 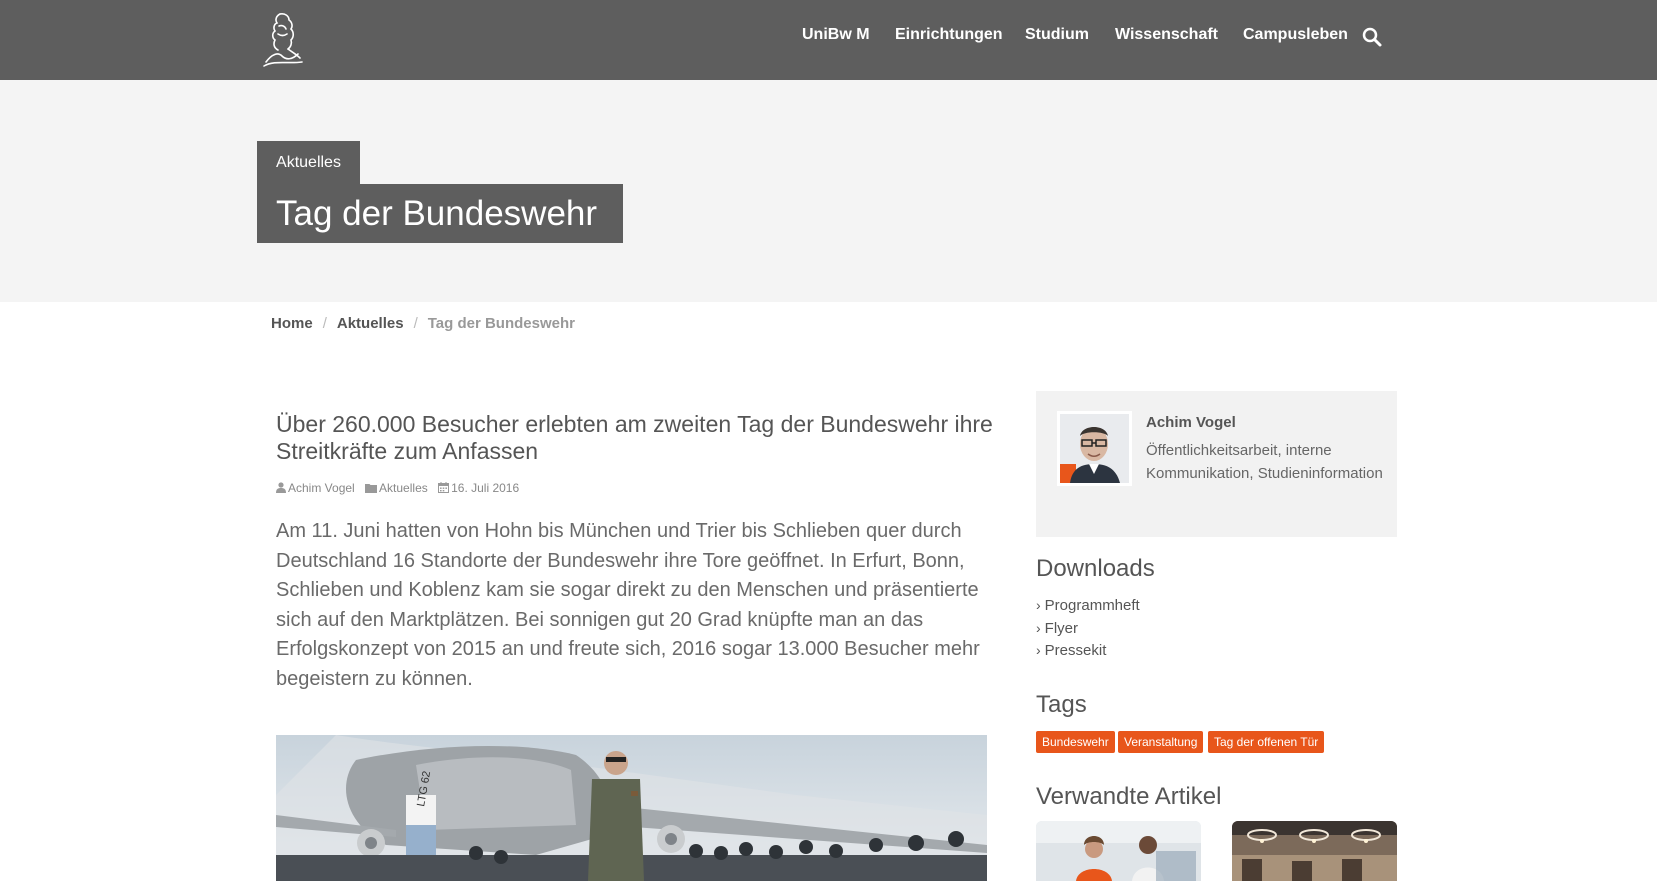 I want to click on related-heading: Verwandte Artikel, so click(x=1129, y=796).